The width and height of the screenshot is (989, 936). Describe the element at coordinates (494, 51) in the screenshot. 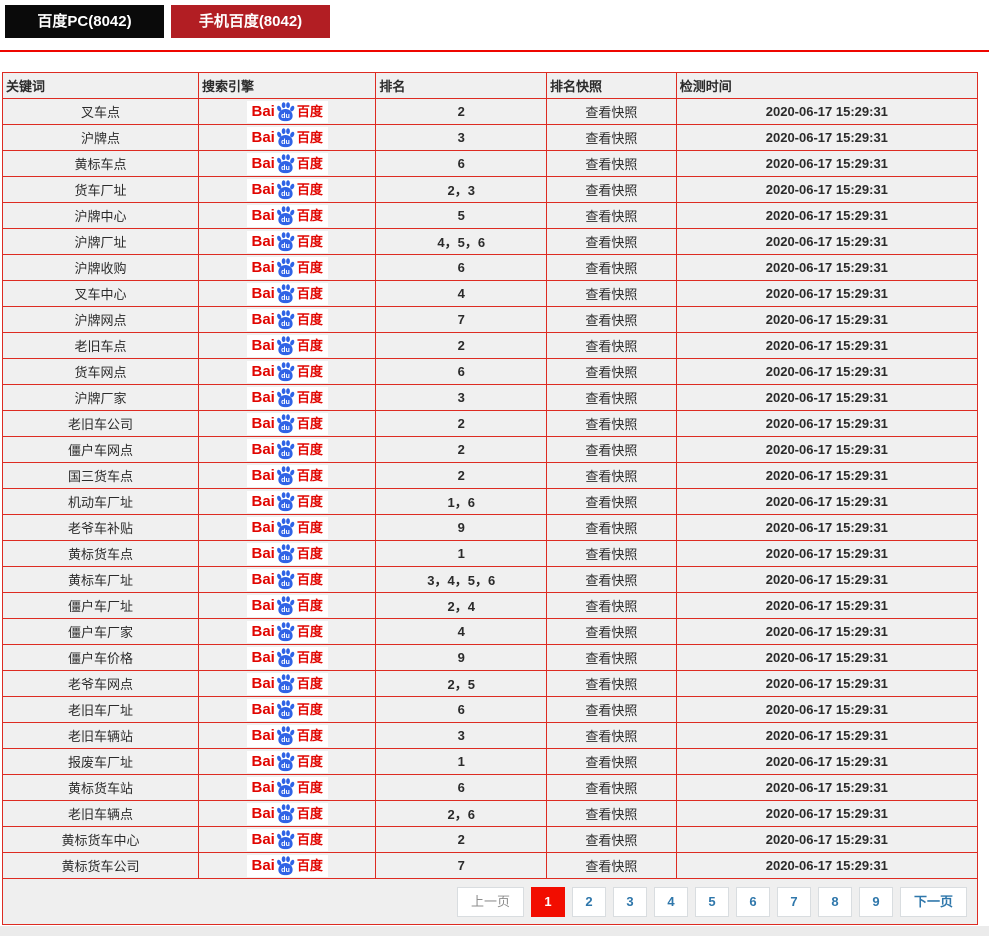

I see `red-divider` at that location.